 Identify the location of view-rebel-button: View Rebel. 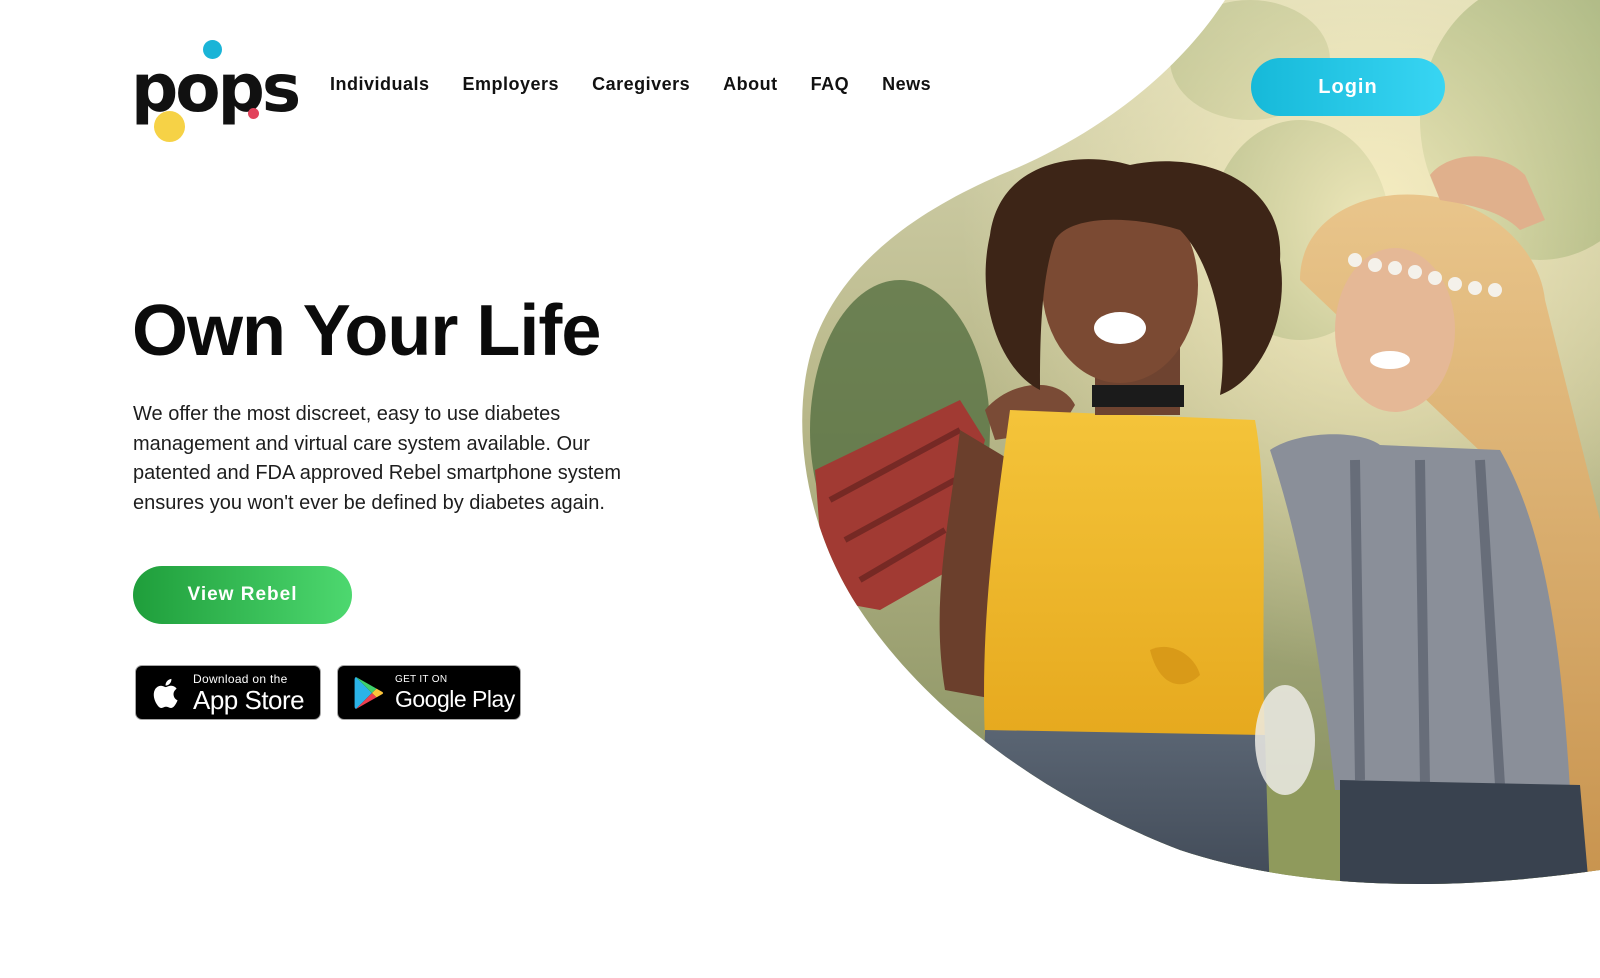
(242, 595).